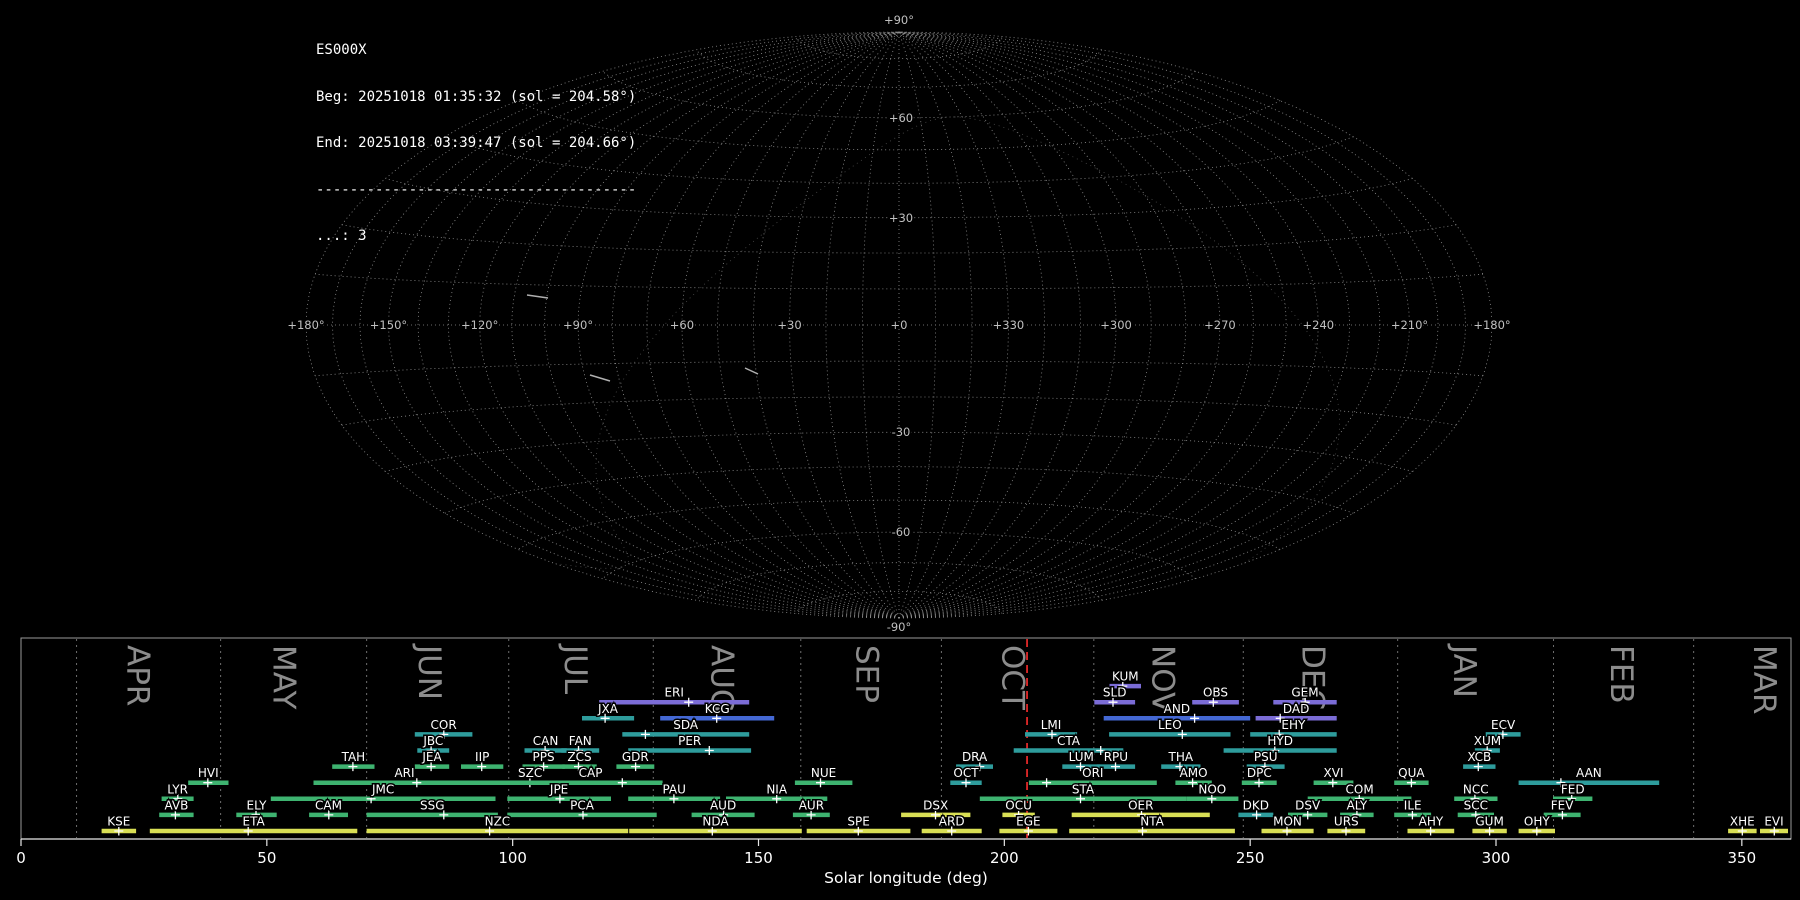  Describe the element at coordinates (21, 858) in the screenshot. I see `axis-tick-label: 0` at that location.